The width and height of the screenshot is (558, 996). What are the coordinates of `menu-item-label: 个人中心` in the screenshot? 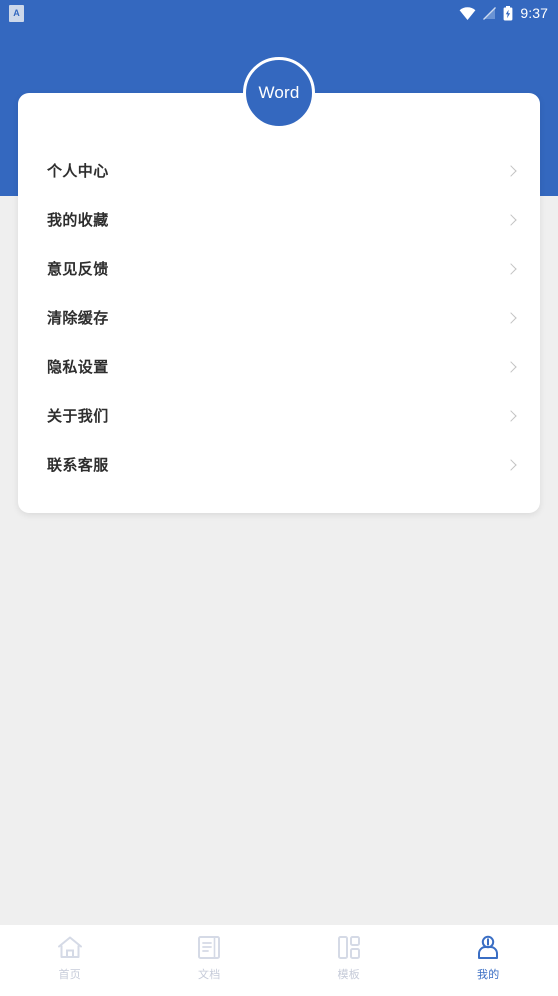 It's located at (78, 171).